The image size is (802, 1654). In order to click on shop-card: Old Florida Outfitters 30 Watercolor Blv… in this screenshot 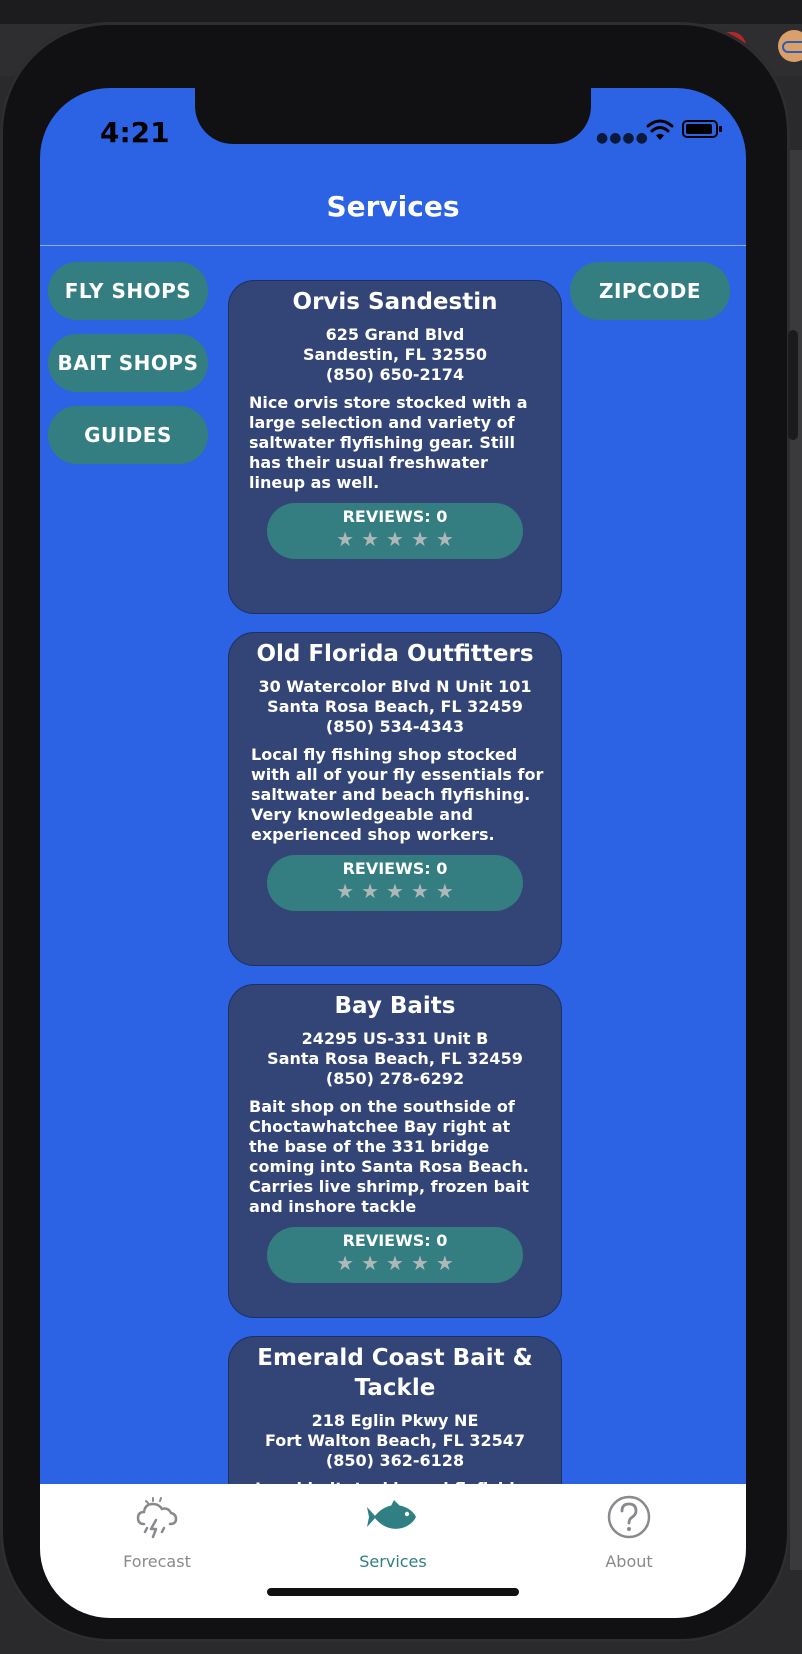, I will do `click(395, 799)`.